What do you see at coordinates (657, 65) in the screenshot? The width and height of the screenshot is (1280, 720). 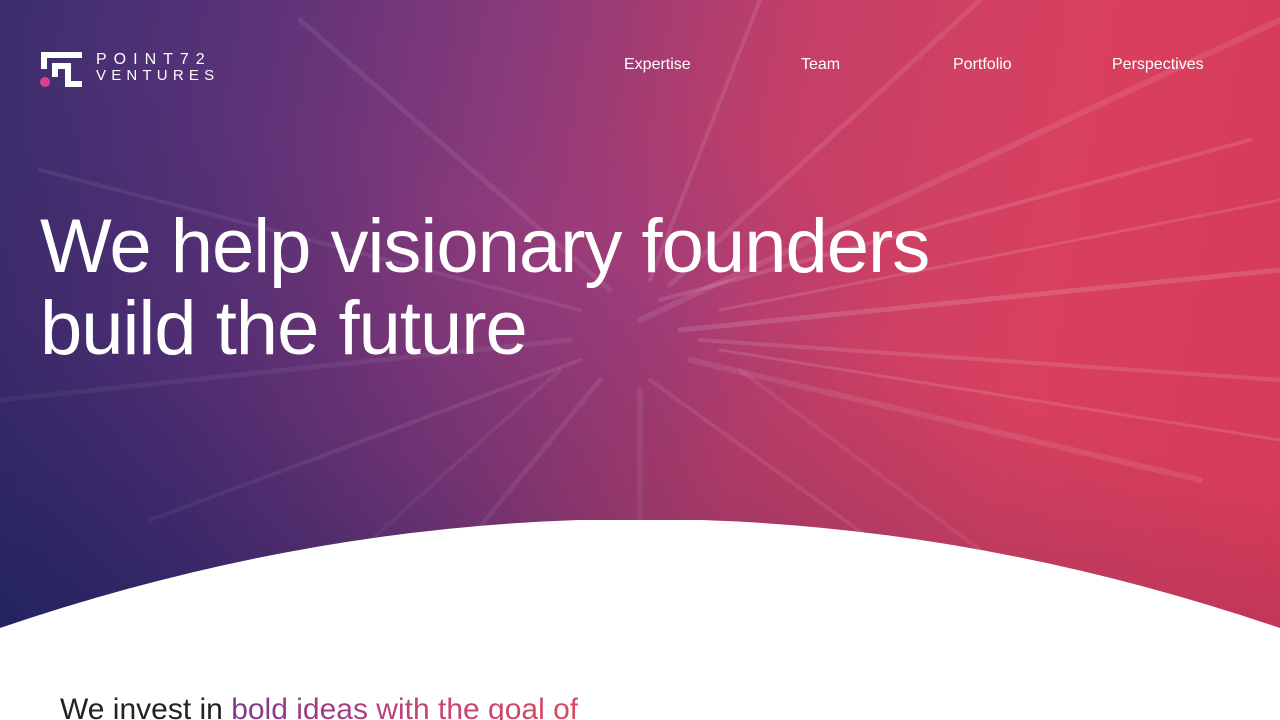 I see `nav-item-expertise: Expertise` at bounding box center [657, 65].